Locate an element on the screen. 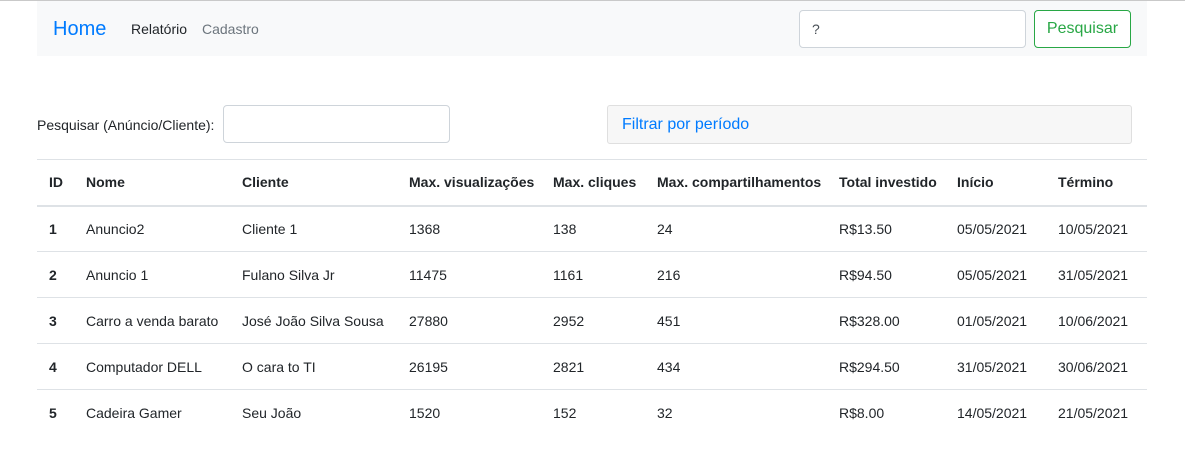 The height and width of the screenshot is (456, 1185). cell-nome: Anuncio 1 is located at coordinates (152, 274).